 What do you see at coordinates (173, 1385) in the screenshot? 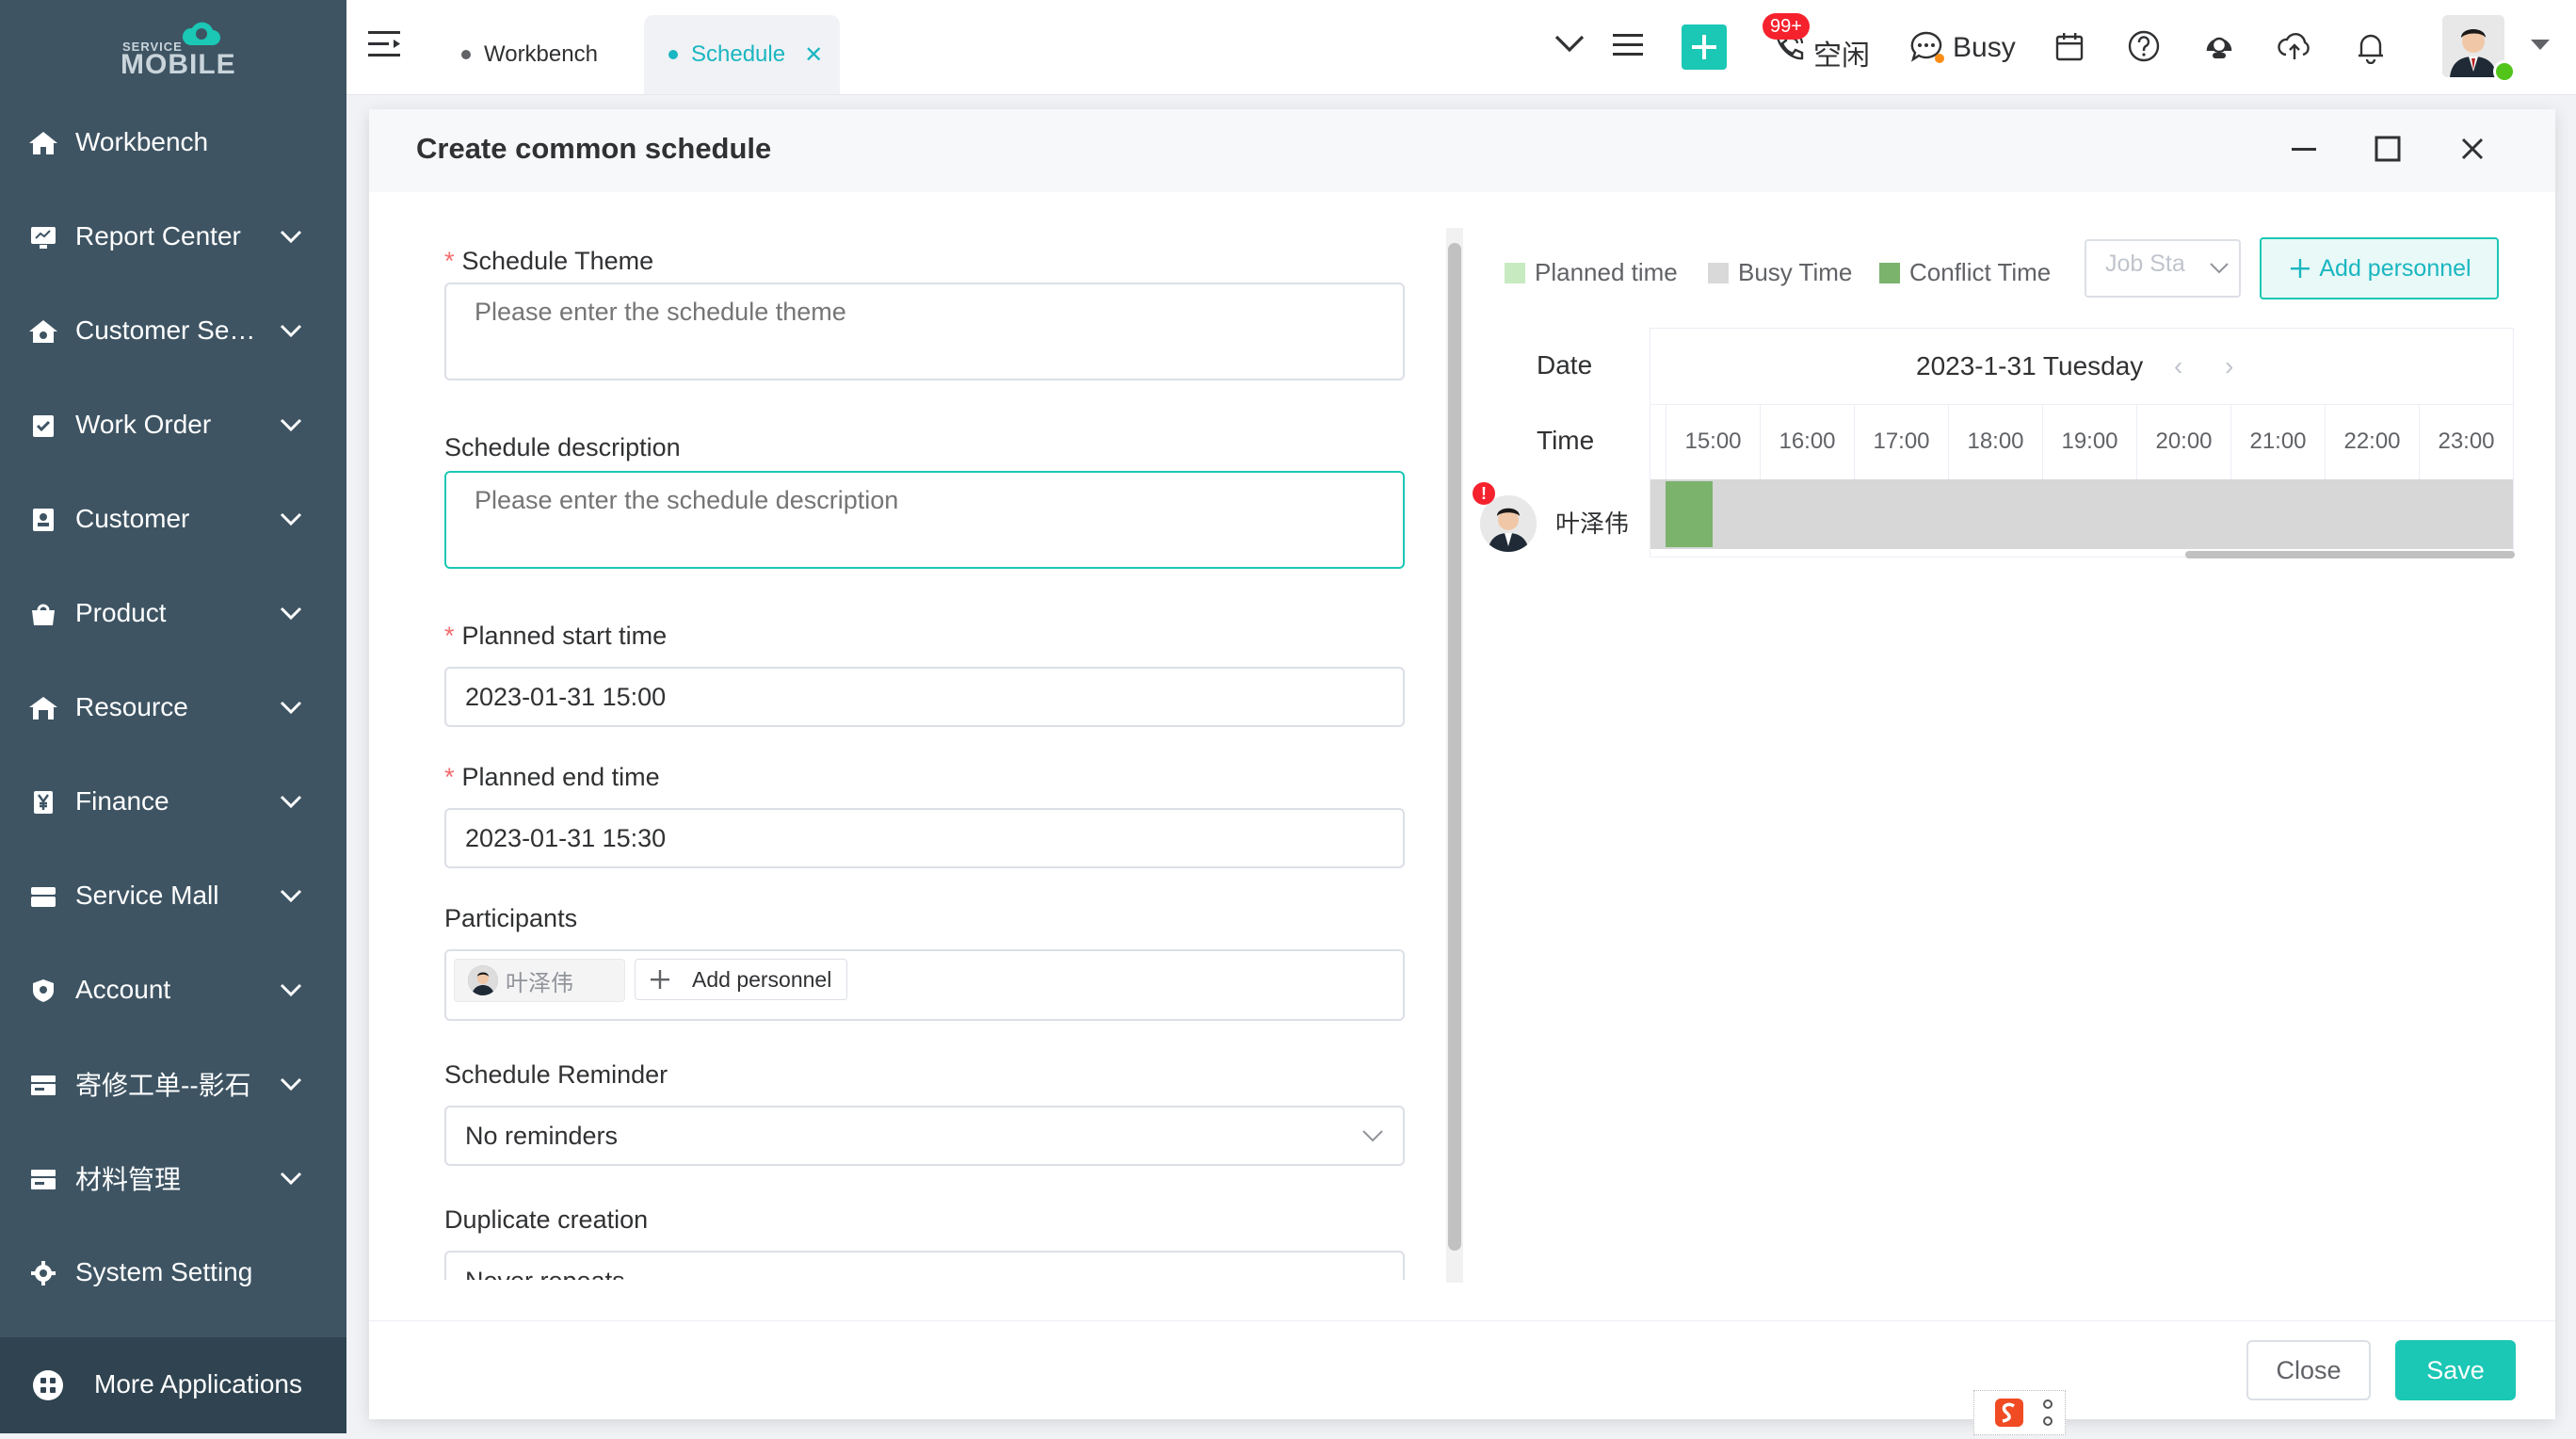
I see `more-applications-button: More Applications` at bounding box center [173, 1385].